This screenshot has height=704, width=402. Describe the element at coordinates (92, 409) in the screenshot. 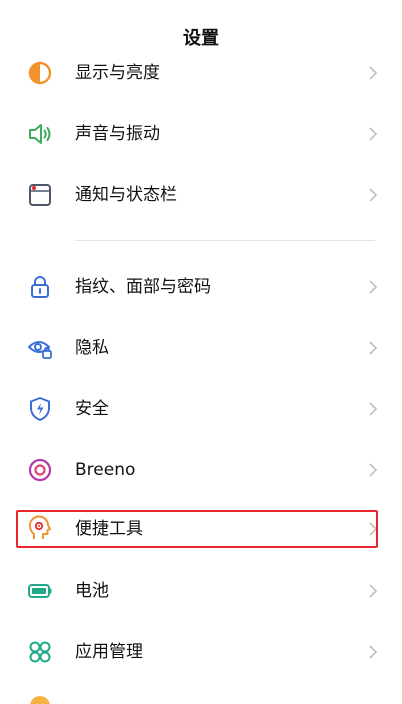

I see `settings-item-label: 安全` at that location.